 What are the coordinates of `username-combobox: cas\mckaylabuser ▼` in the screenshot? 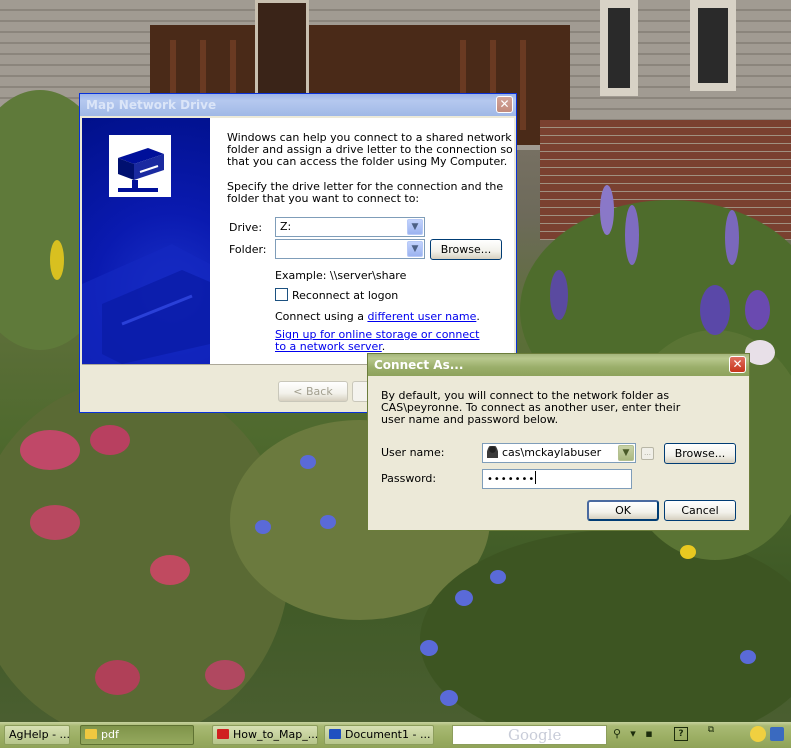 It's located at (559, 453).